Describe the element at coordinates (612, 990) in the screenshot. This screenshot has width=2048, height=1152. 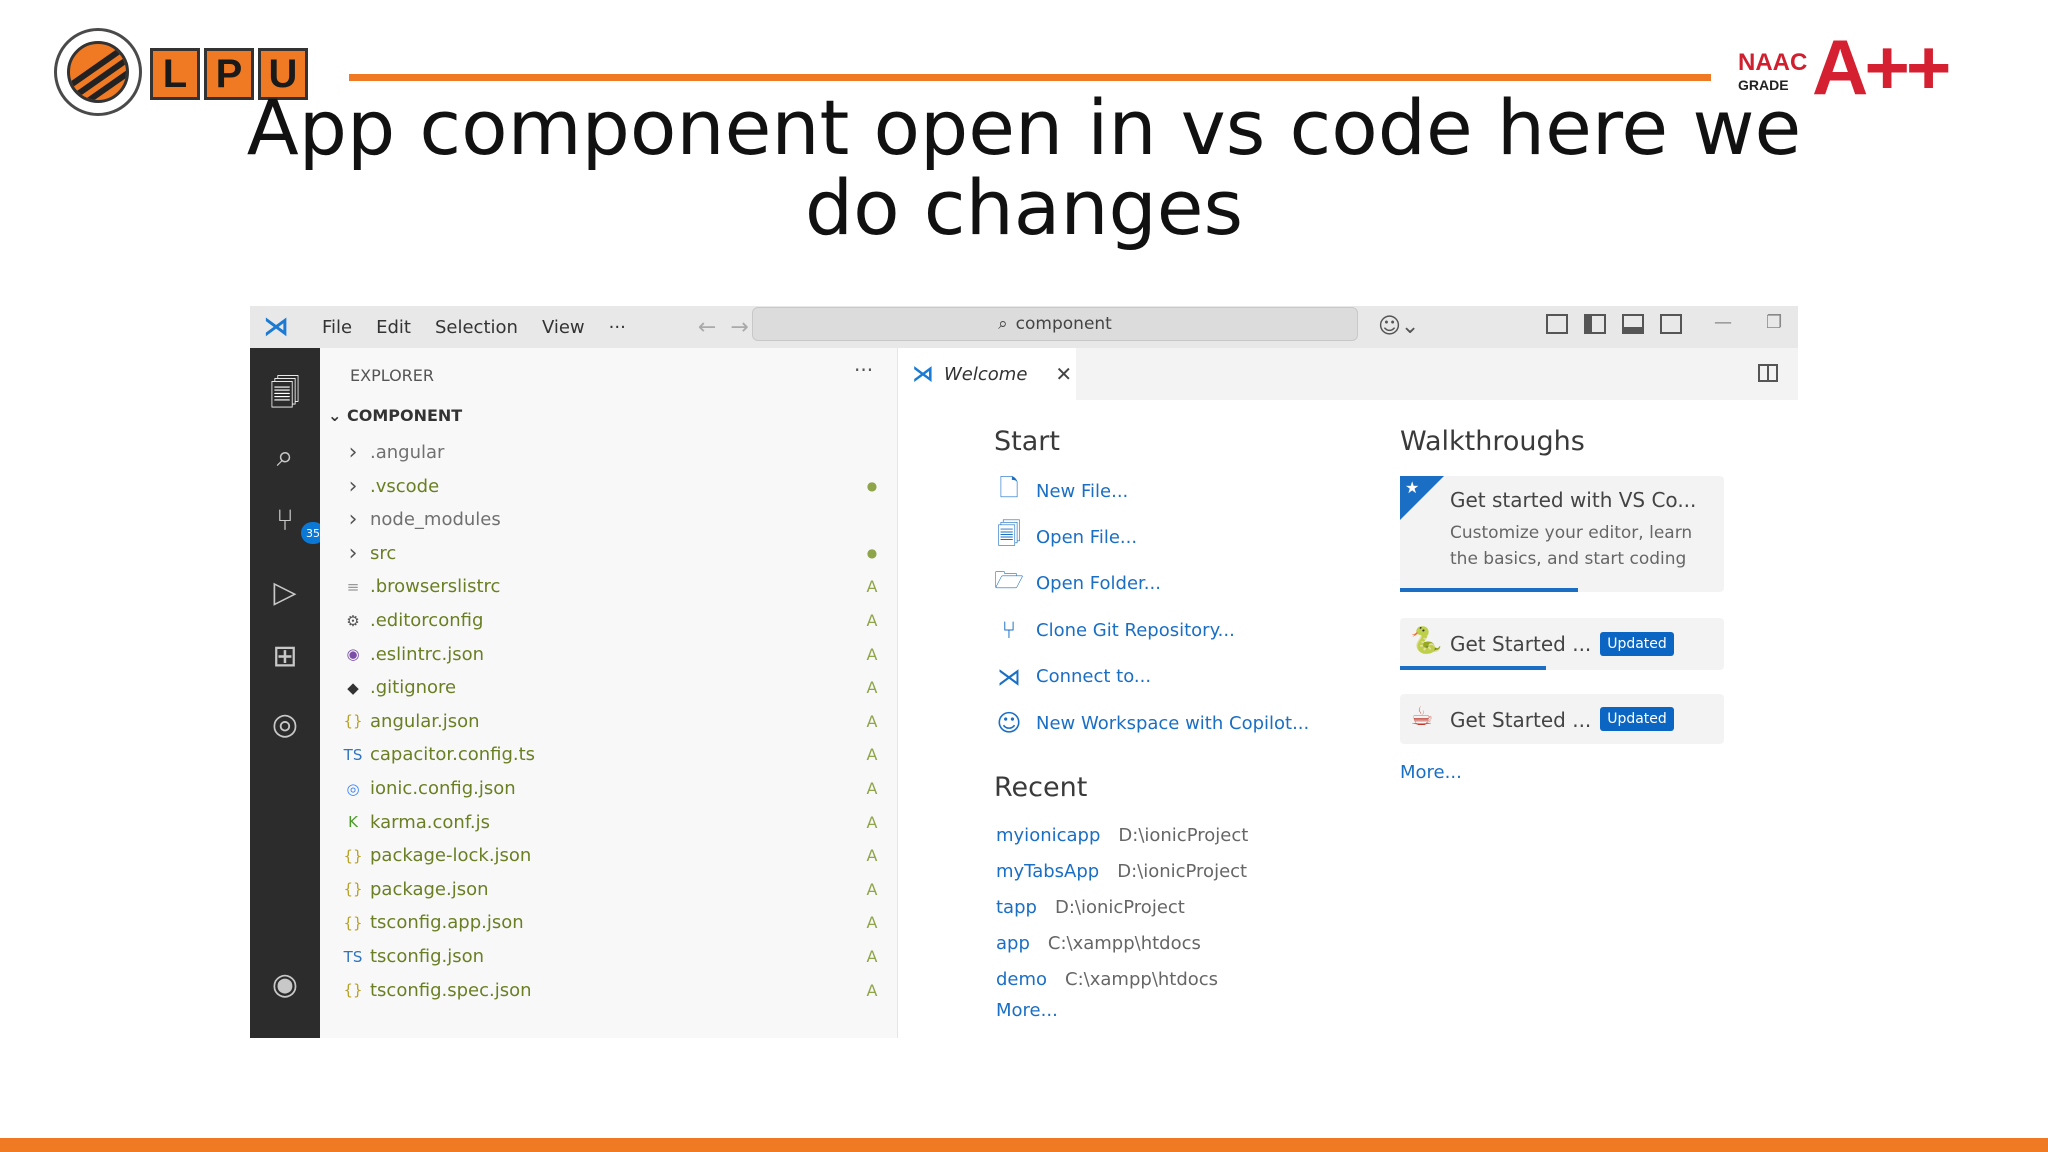
I see `explorer-file-item: {} tsconfig.spec.json A` at that location.